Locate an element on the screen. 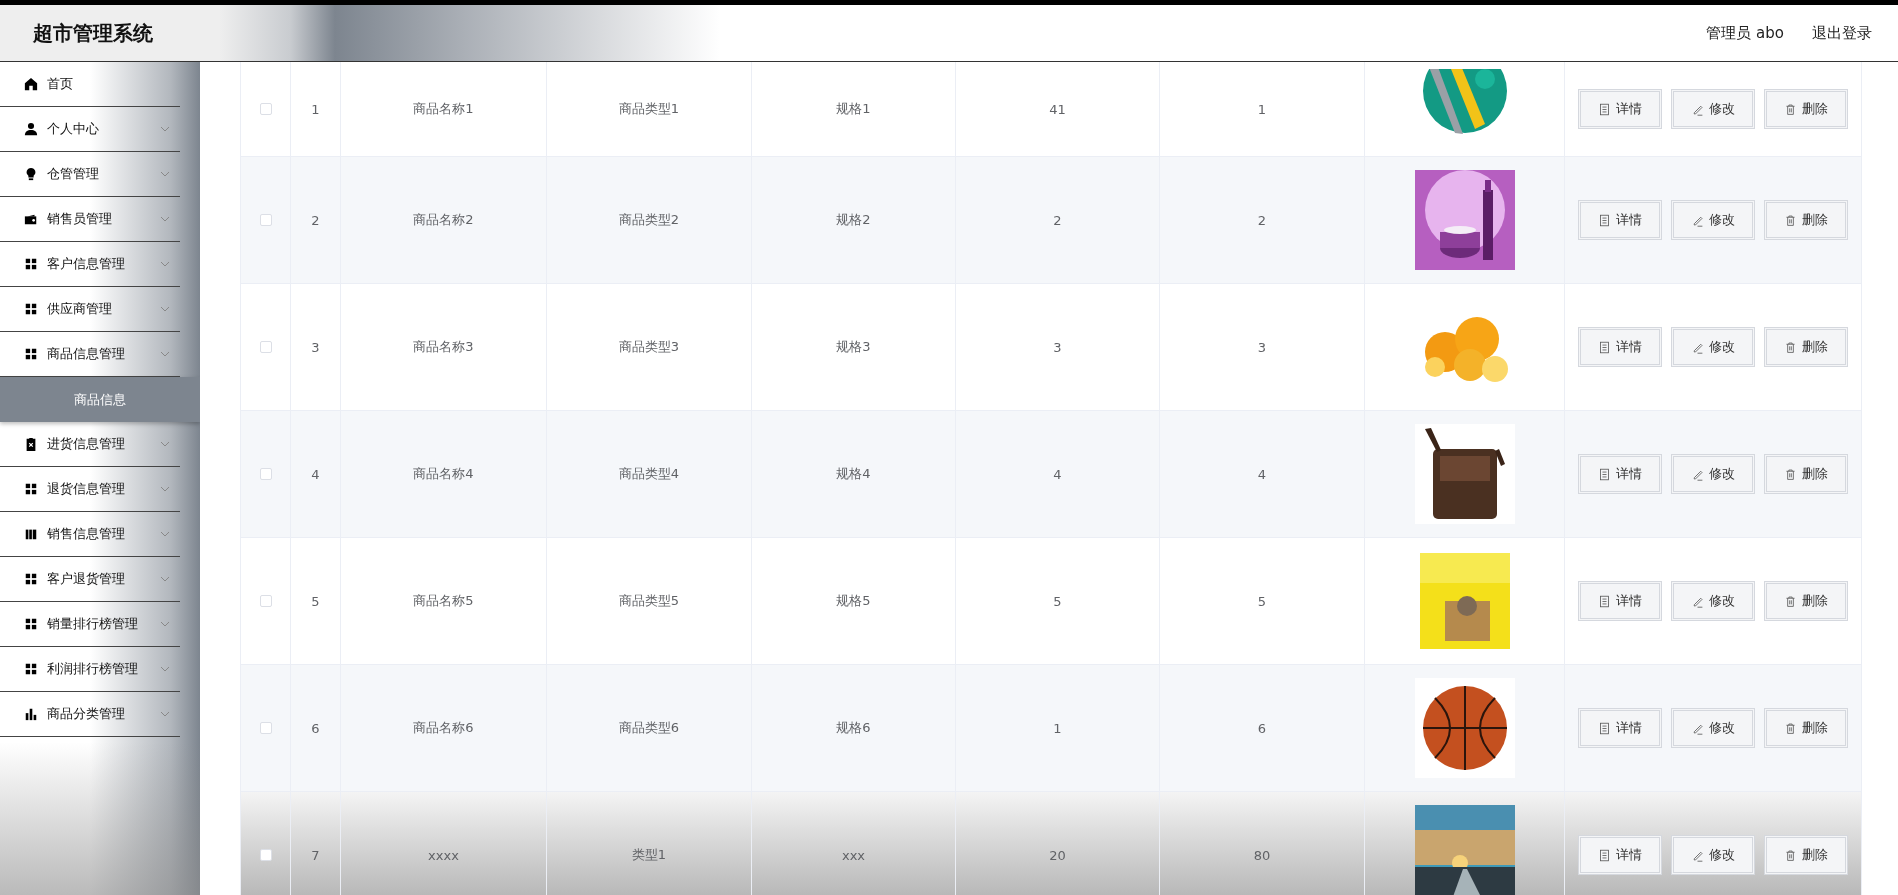  table-cell: 商品类型6 is located at coordinates (649, 728).